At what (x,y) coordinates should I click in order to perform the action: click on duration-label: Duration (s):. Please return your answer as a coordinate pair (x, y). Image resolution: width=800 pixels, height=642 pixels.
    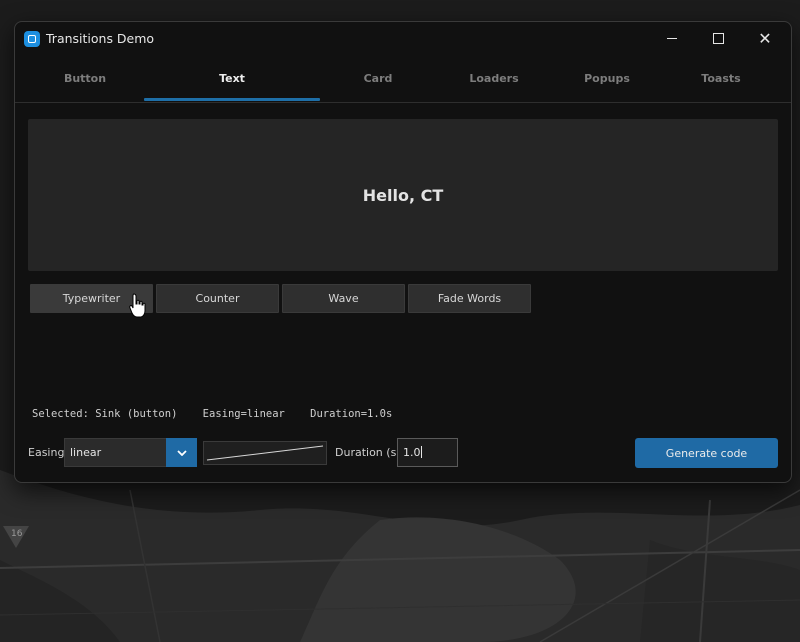
    Looking at the image, I should click on (370, 452).